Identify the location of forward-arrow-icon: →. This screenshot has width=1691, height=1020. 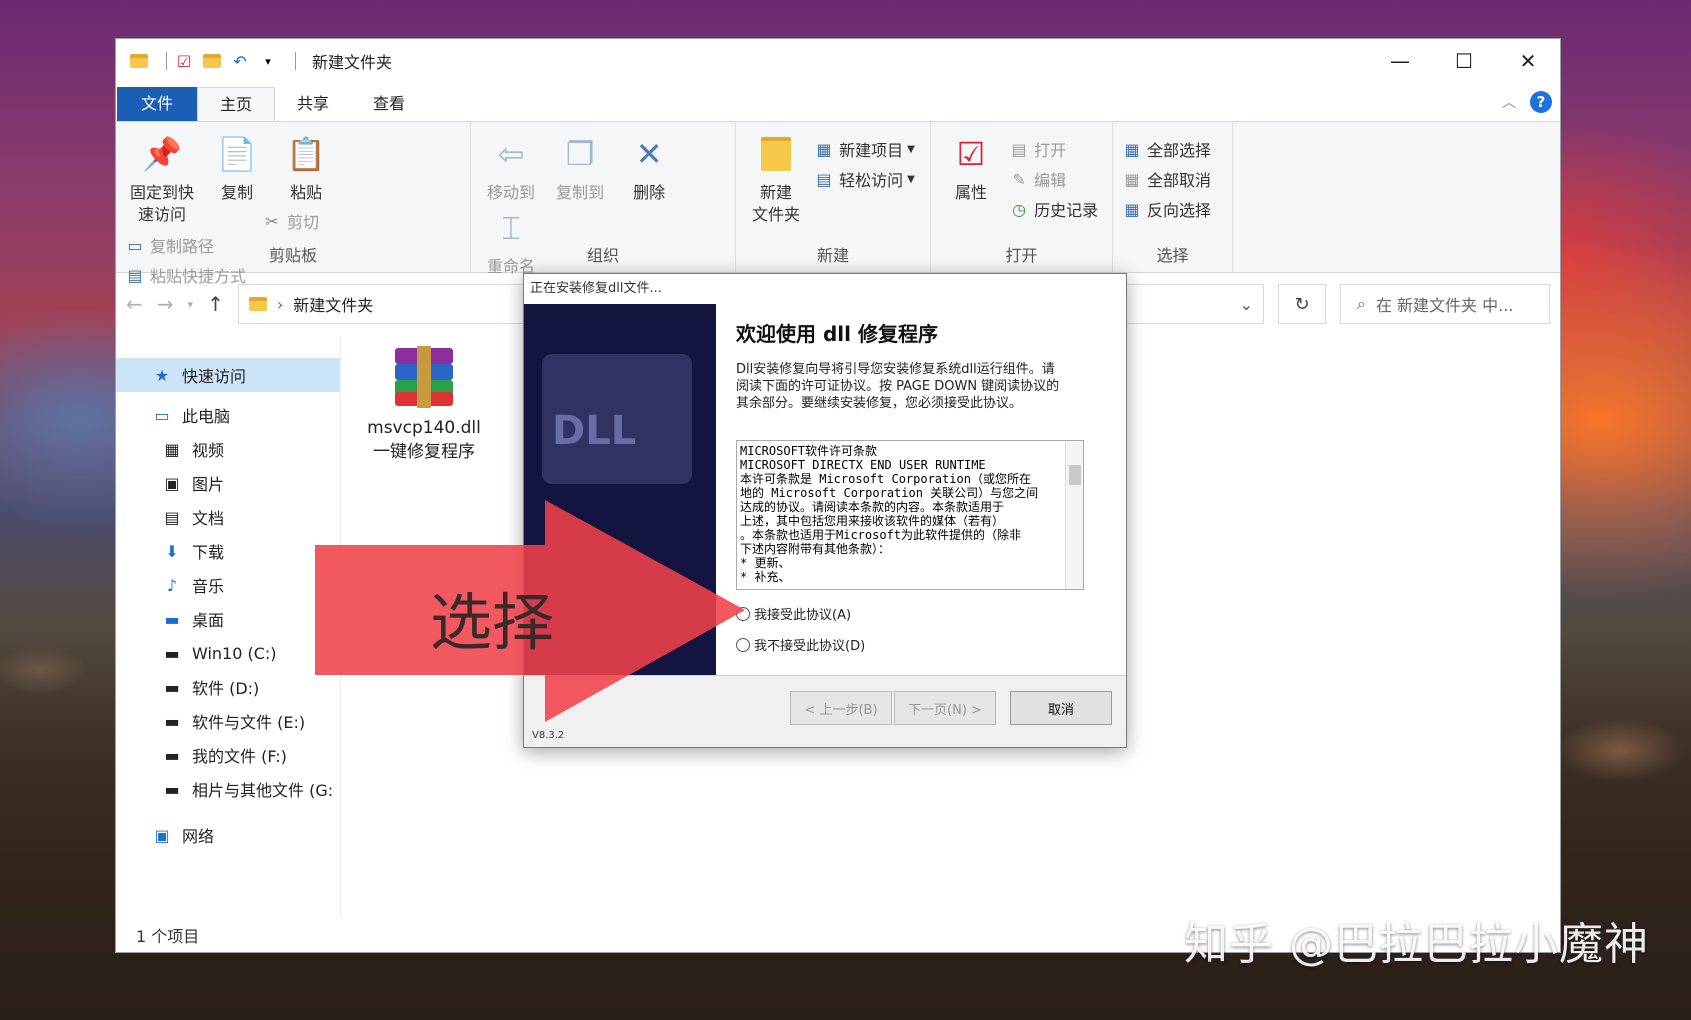
(165, 304).